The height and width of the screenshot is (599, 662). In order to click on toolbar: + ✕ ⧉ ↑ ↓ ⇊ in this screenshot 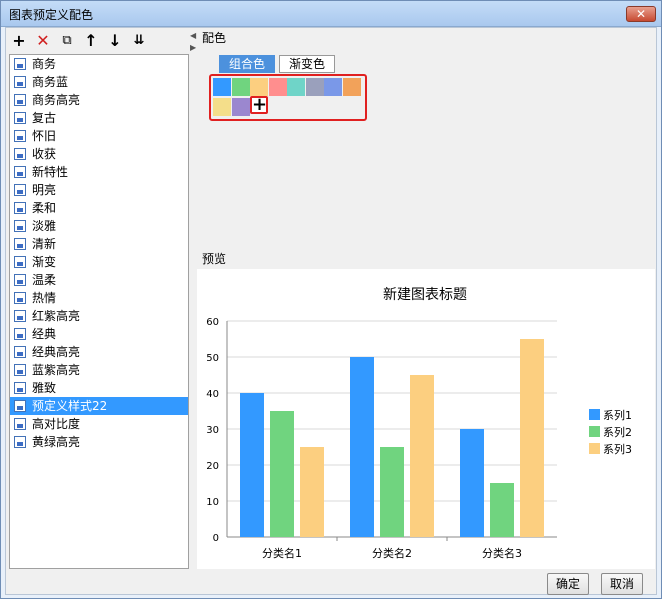, I will do `click(98, 42)`.